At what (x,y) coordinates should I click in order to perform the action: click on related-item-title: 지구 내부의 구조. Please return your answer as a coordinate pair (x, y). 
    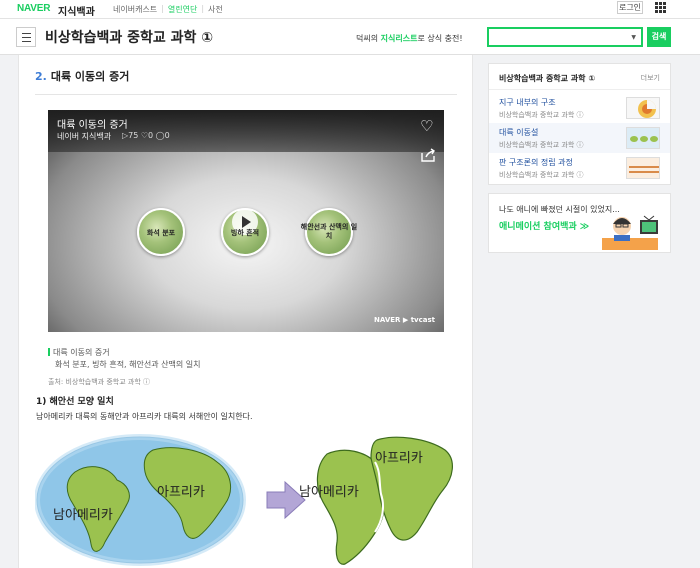
    Looking at the image, I should click on (527, 102).